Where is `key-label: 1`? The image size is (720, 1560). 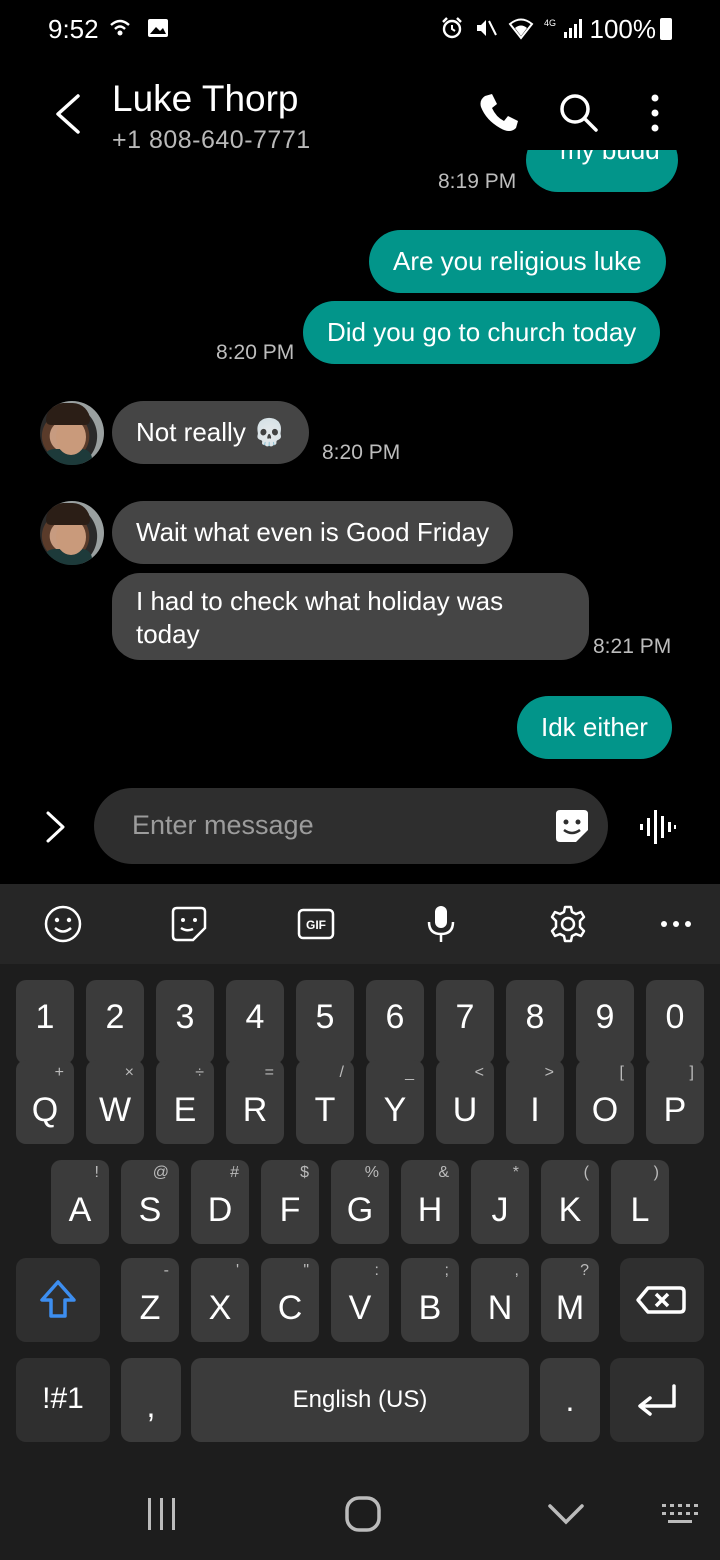
key-label: 1 is located at coordinates (45, 1017).